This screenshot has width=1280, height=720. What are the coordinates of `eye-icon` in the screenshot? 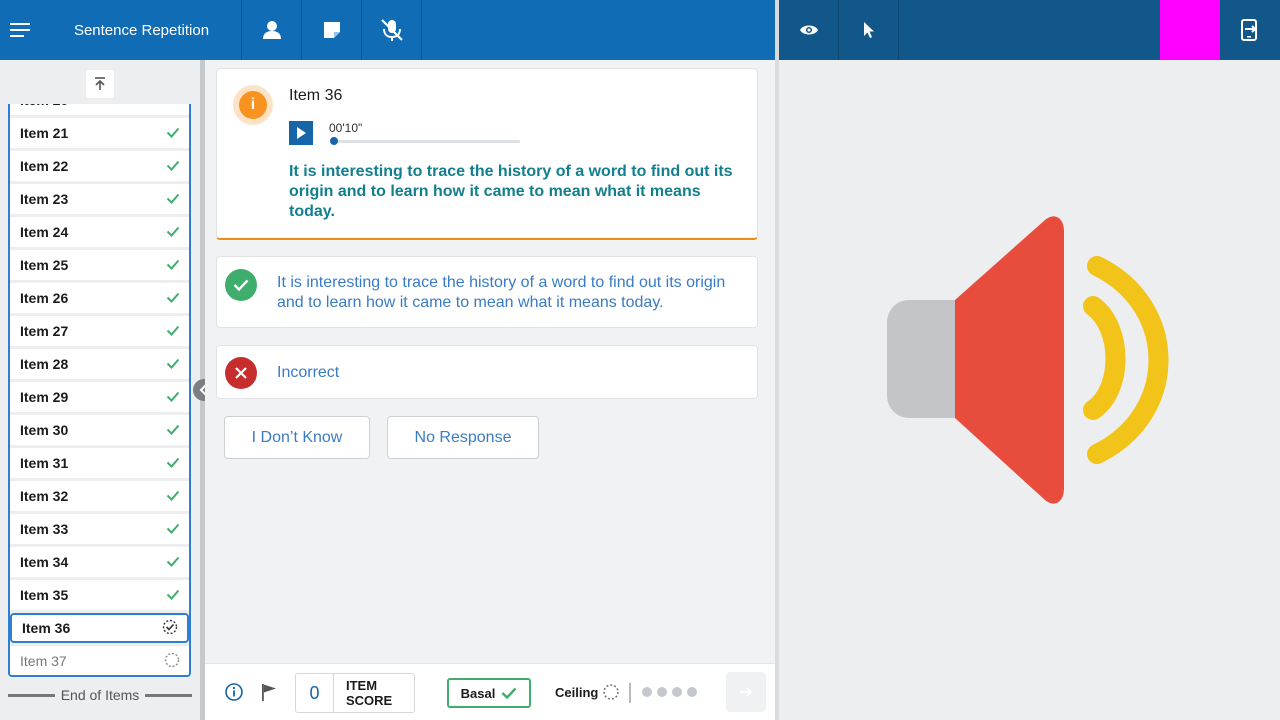 It's located at (808, 30).